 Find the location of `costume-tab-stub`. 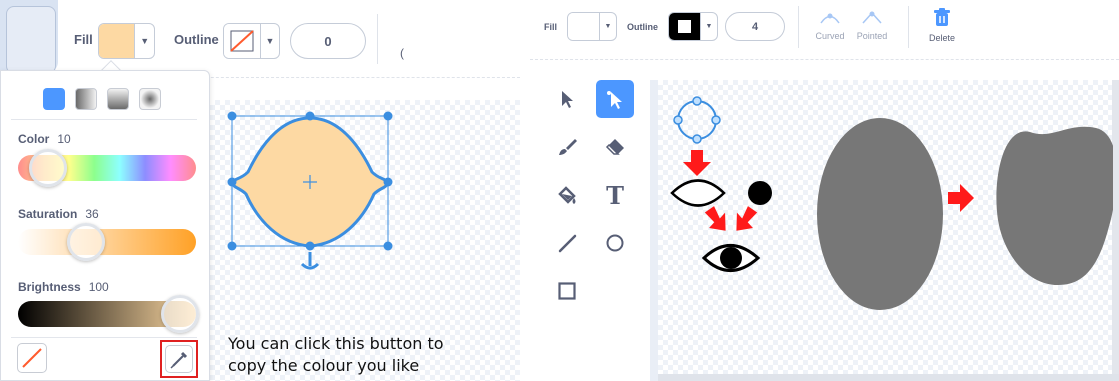

costume-tab-stub is located at coordinates (29, 37).